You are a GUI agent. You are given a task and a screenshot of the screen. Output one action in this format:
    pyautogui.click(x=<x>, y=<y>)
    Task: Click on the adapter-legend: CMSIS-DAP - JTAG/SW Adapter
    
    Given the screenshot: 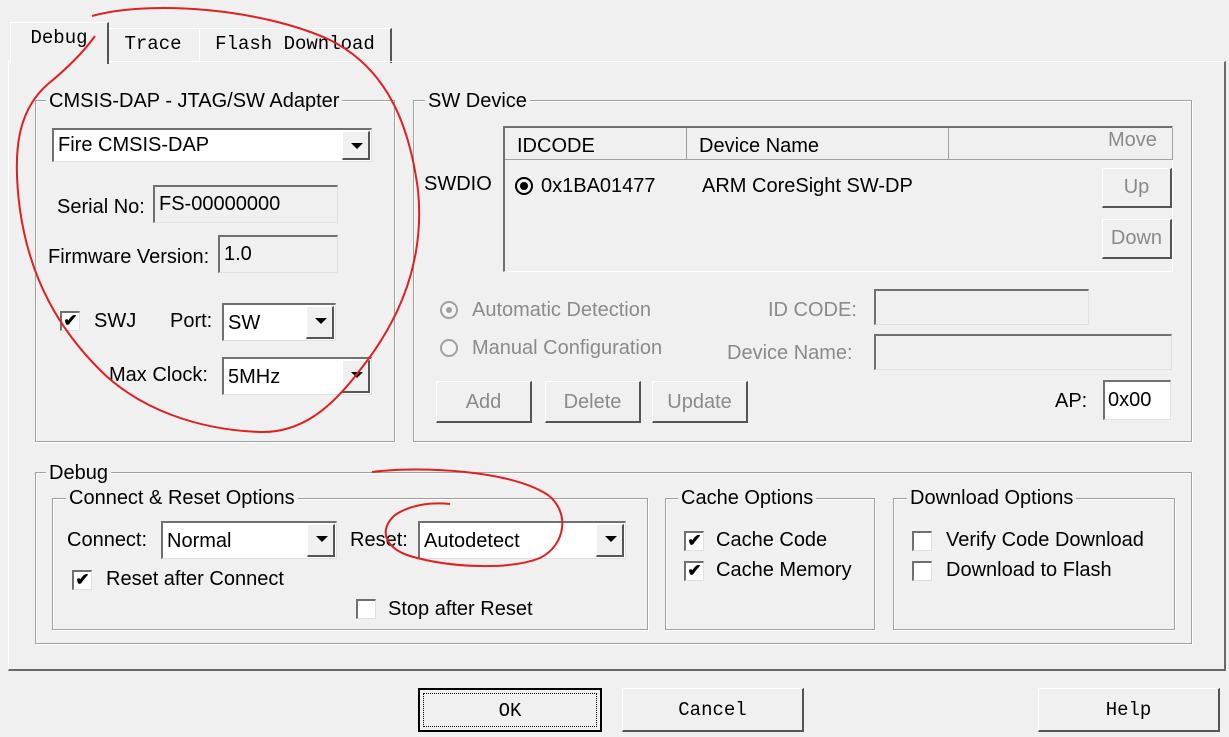 What is the action you would take?
    pyautogui.click(x=194, y=101)
    